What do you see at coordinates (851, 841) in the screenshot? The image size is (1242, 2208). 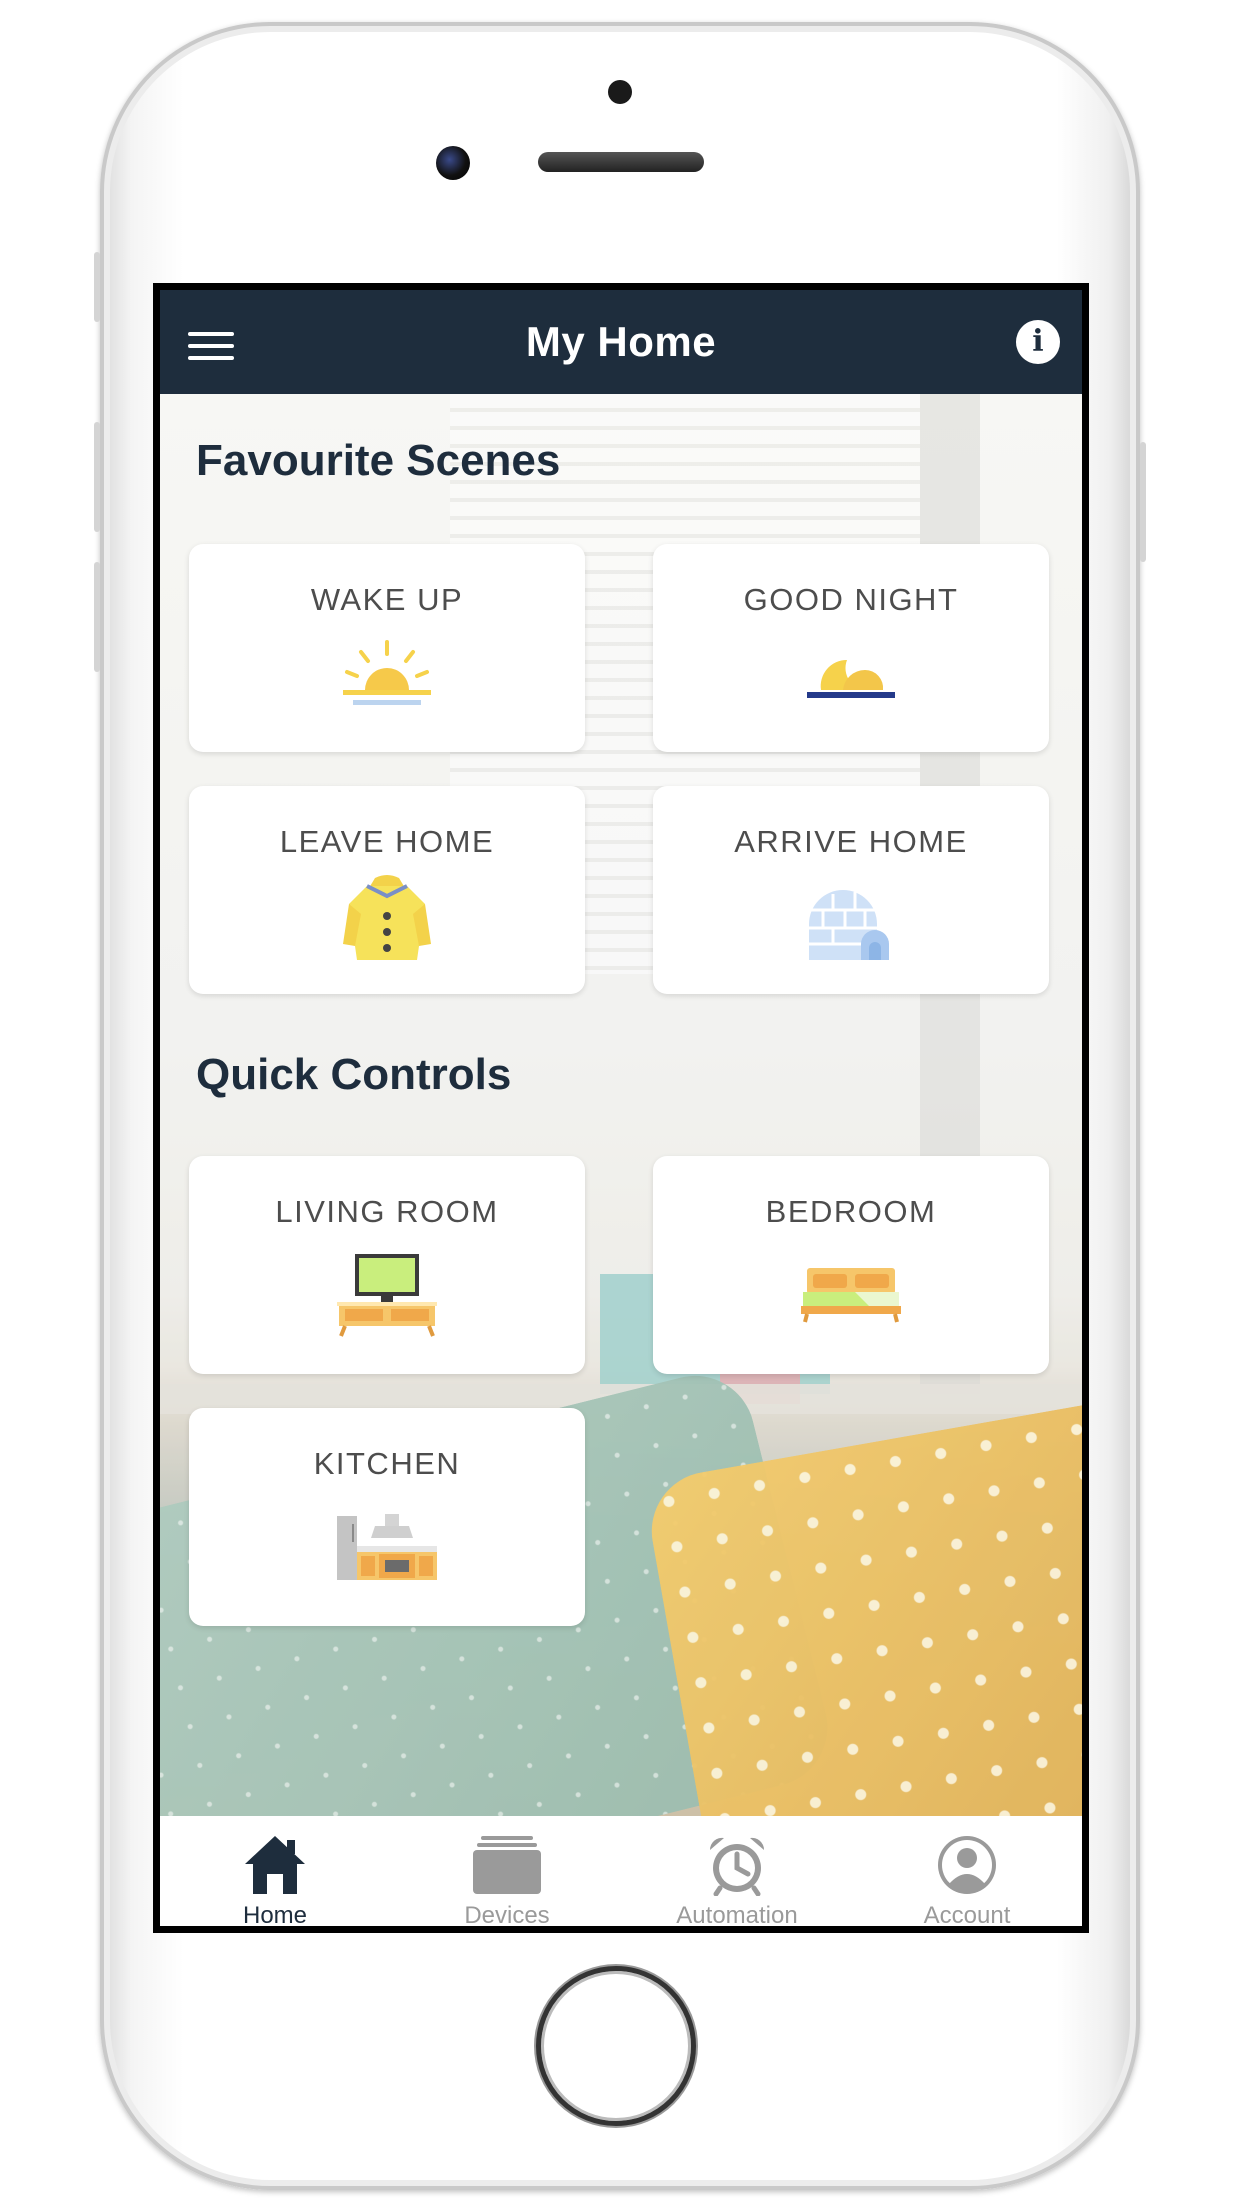 I see `scene-label: ARRIVE HOME` at bounding box center [851, 841].